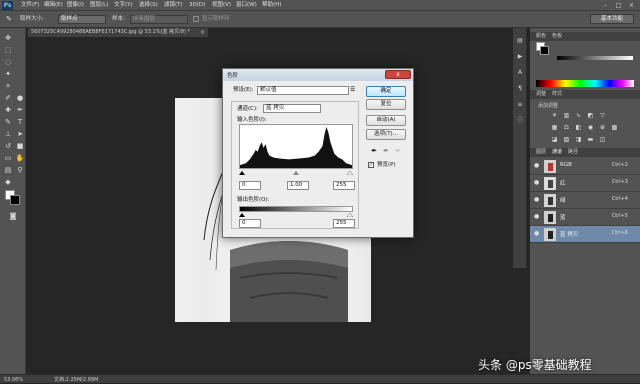  Describe the element at coordinates (541, 36) in the screenshot. I see `tab-color: 颜色` at that location.